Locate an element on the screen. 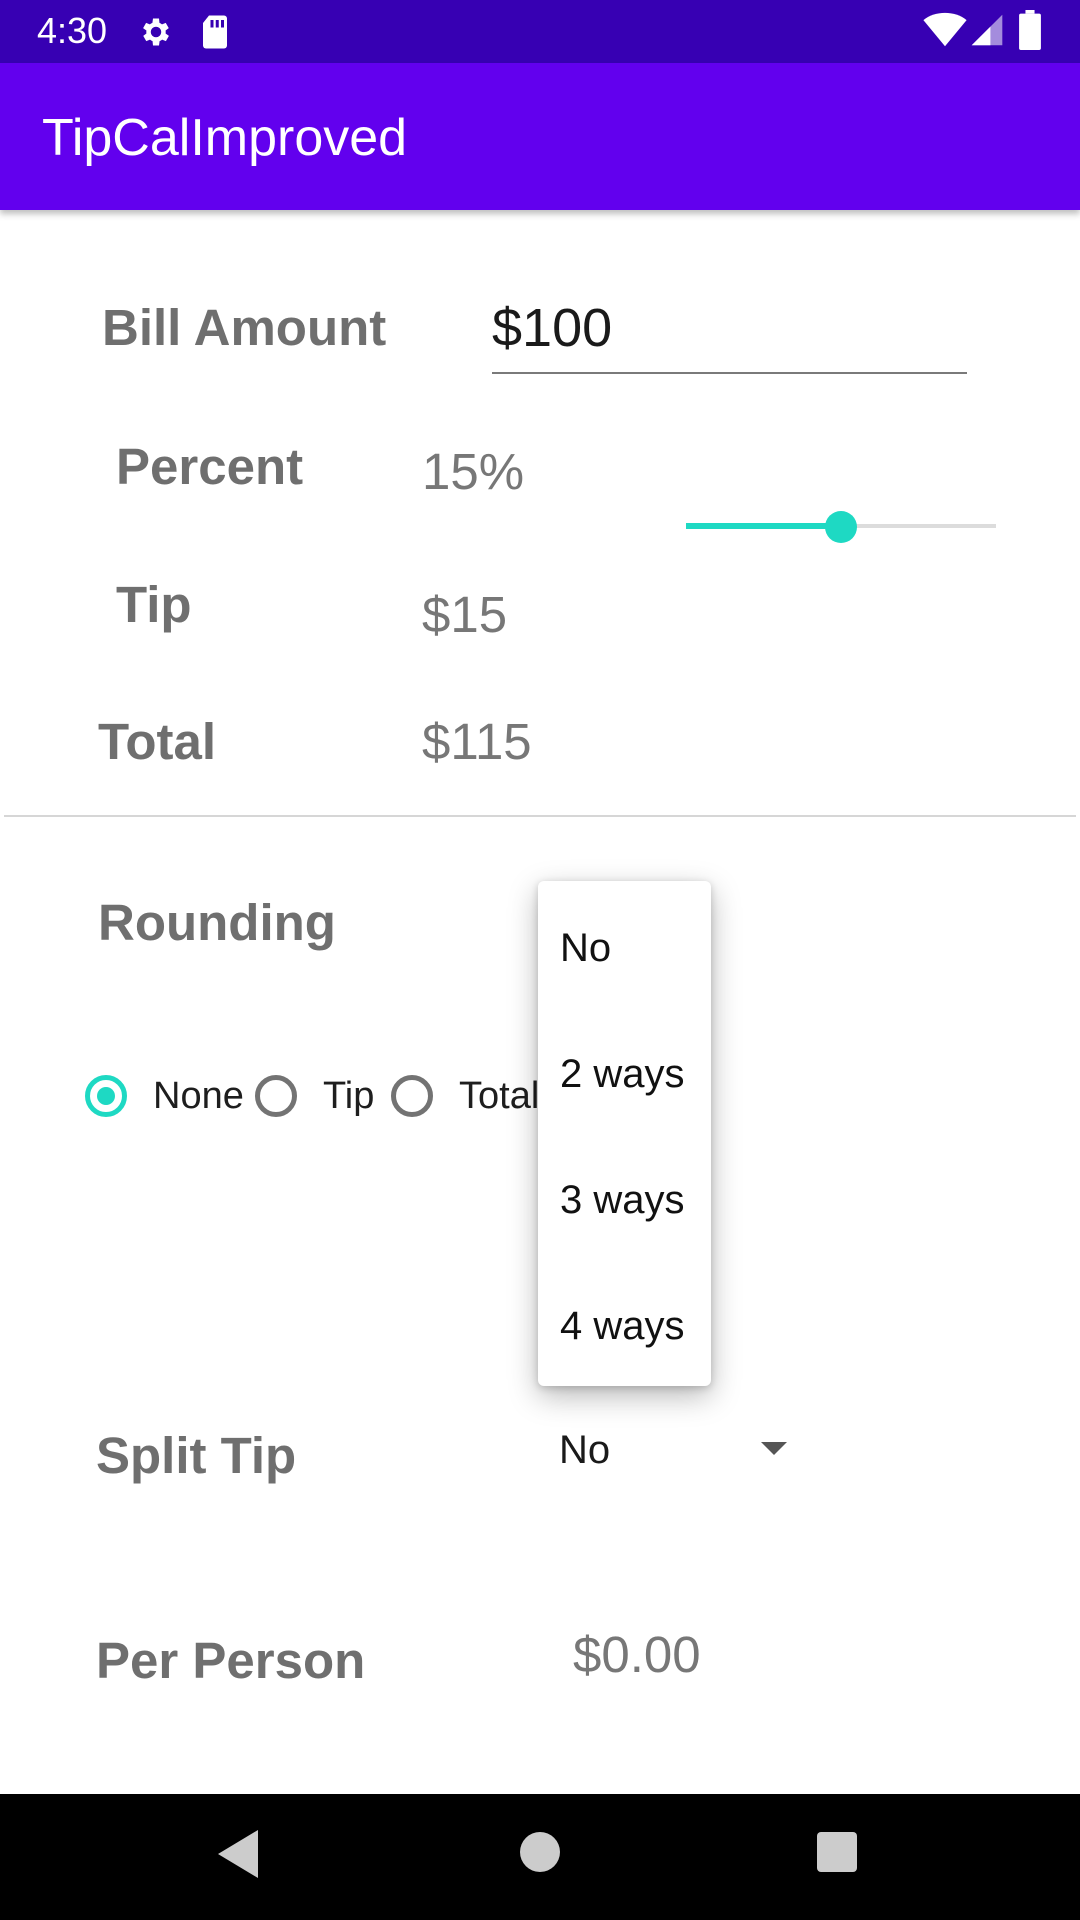  battery-icon is located at coordinates (1030, 30).